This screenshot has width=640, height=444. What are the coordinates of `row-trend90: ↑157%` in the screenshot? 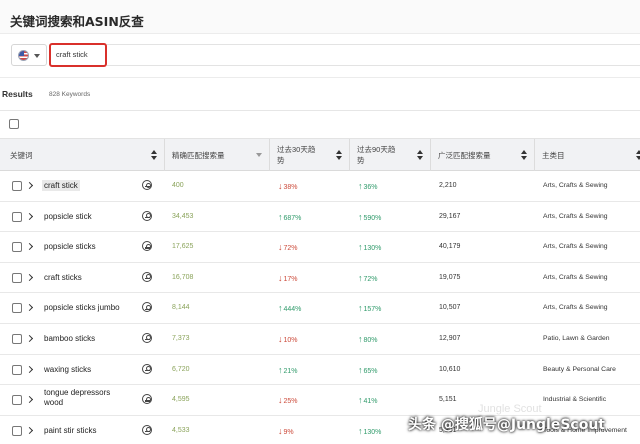 It's located at (370, 308).